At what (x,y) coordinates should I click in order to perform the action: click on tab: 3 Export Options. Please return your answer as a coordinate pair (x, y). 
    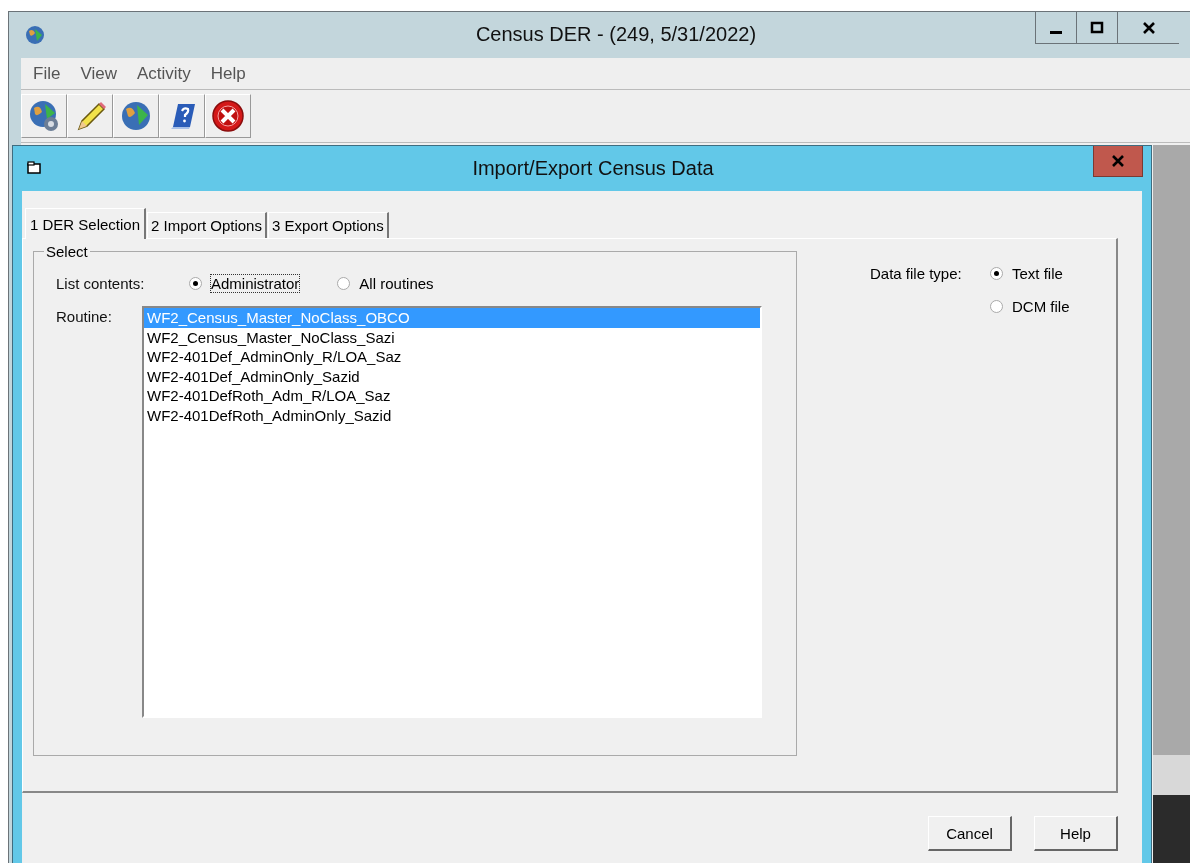
    Looking at the image, I should click on (328, 225).